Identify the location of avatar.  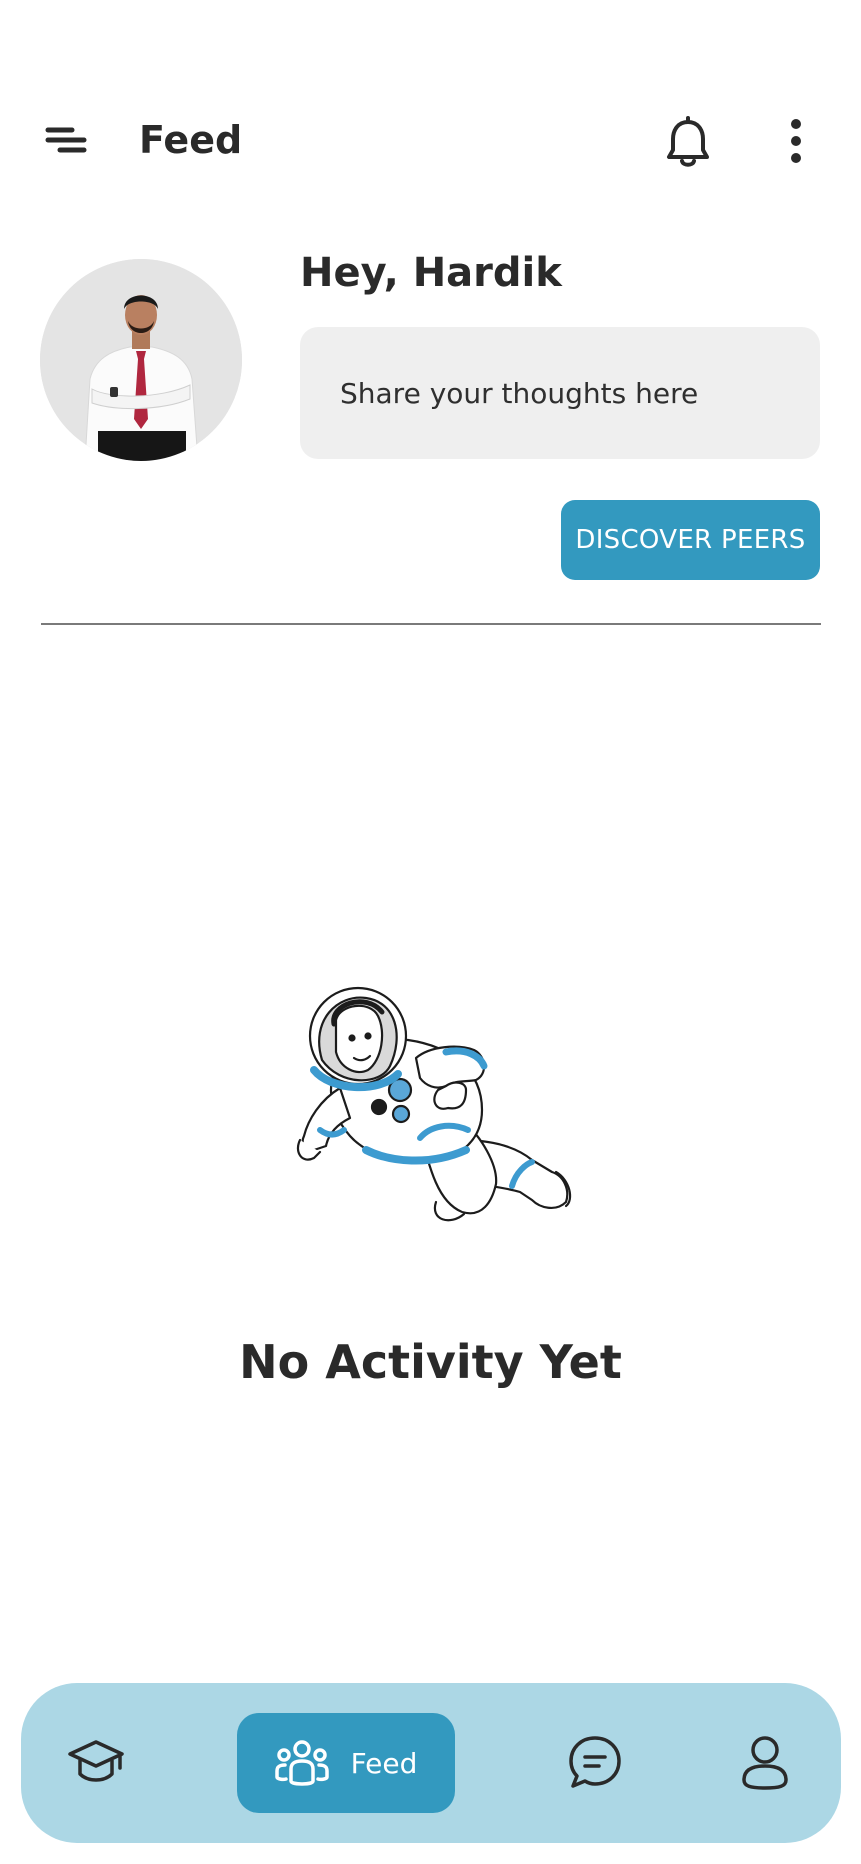
(141, 360).